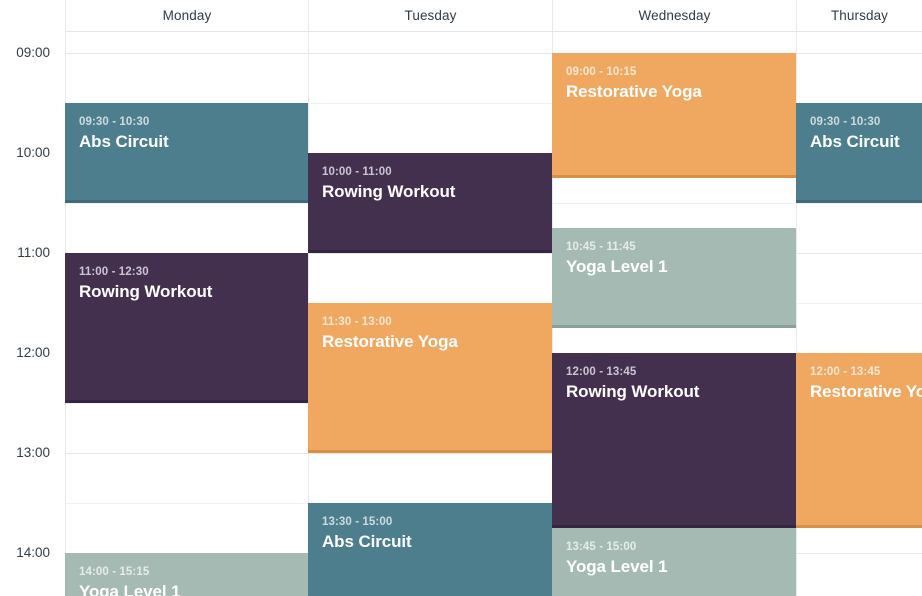 The width and height of the screenshot is (922, 596). I want to click on time-label-1200: 12:00, so click(33, 352).